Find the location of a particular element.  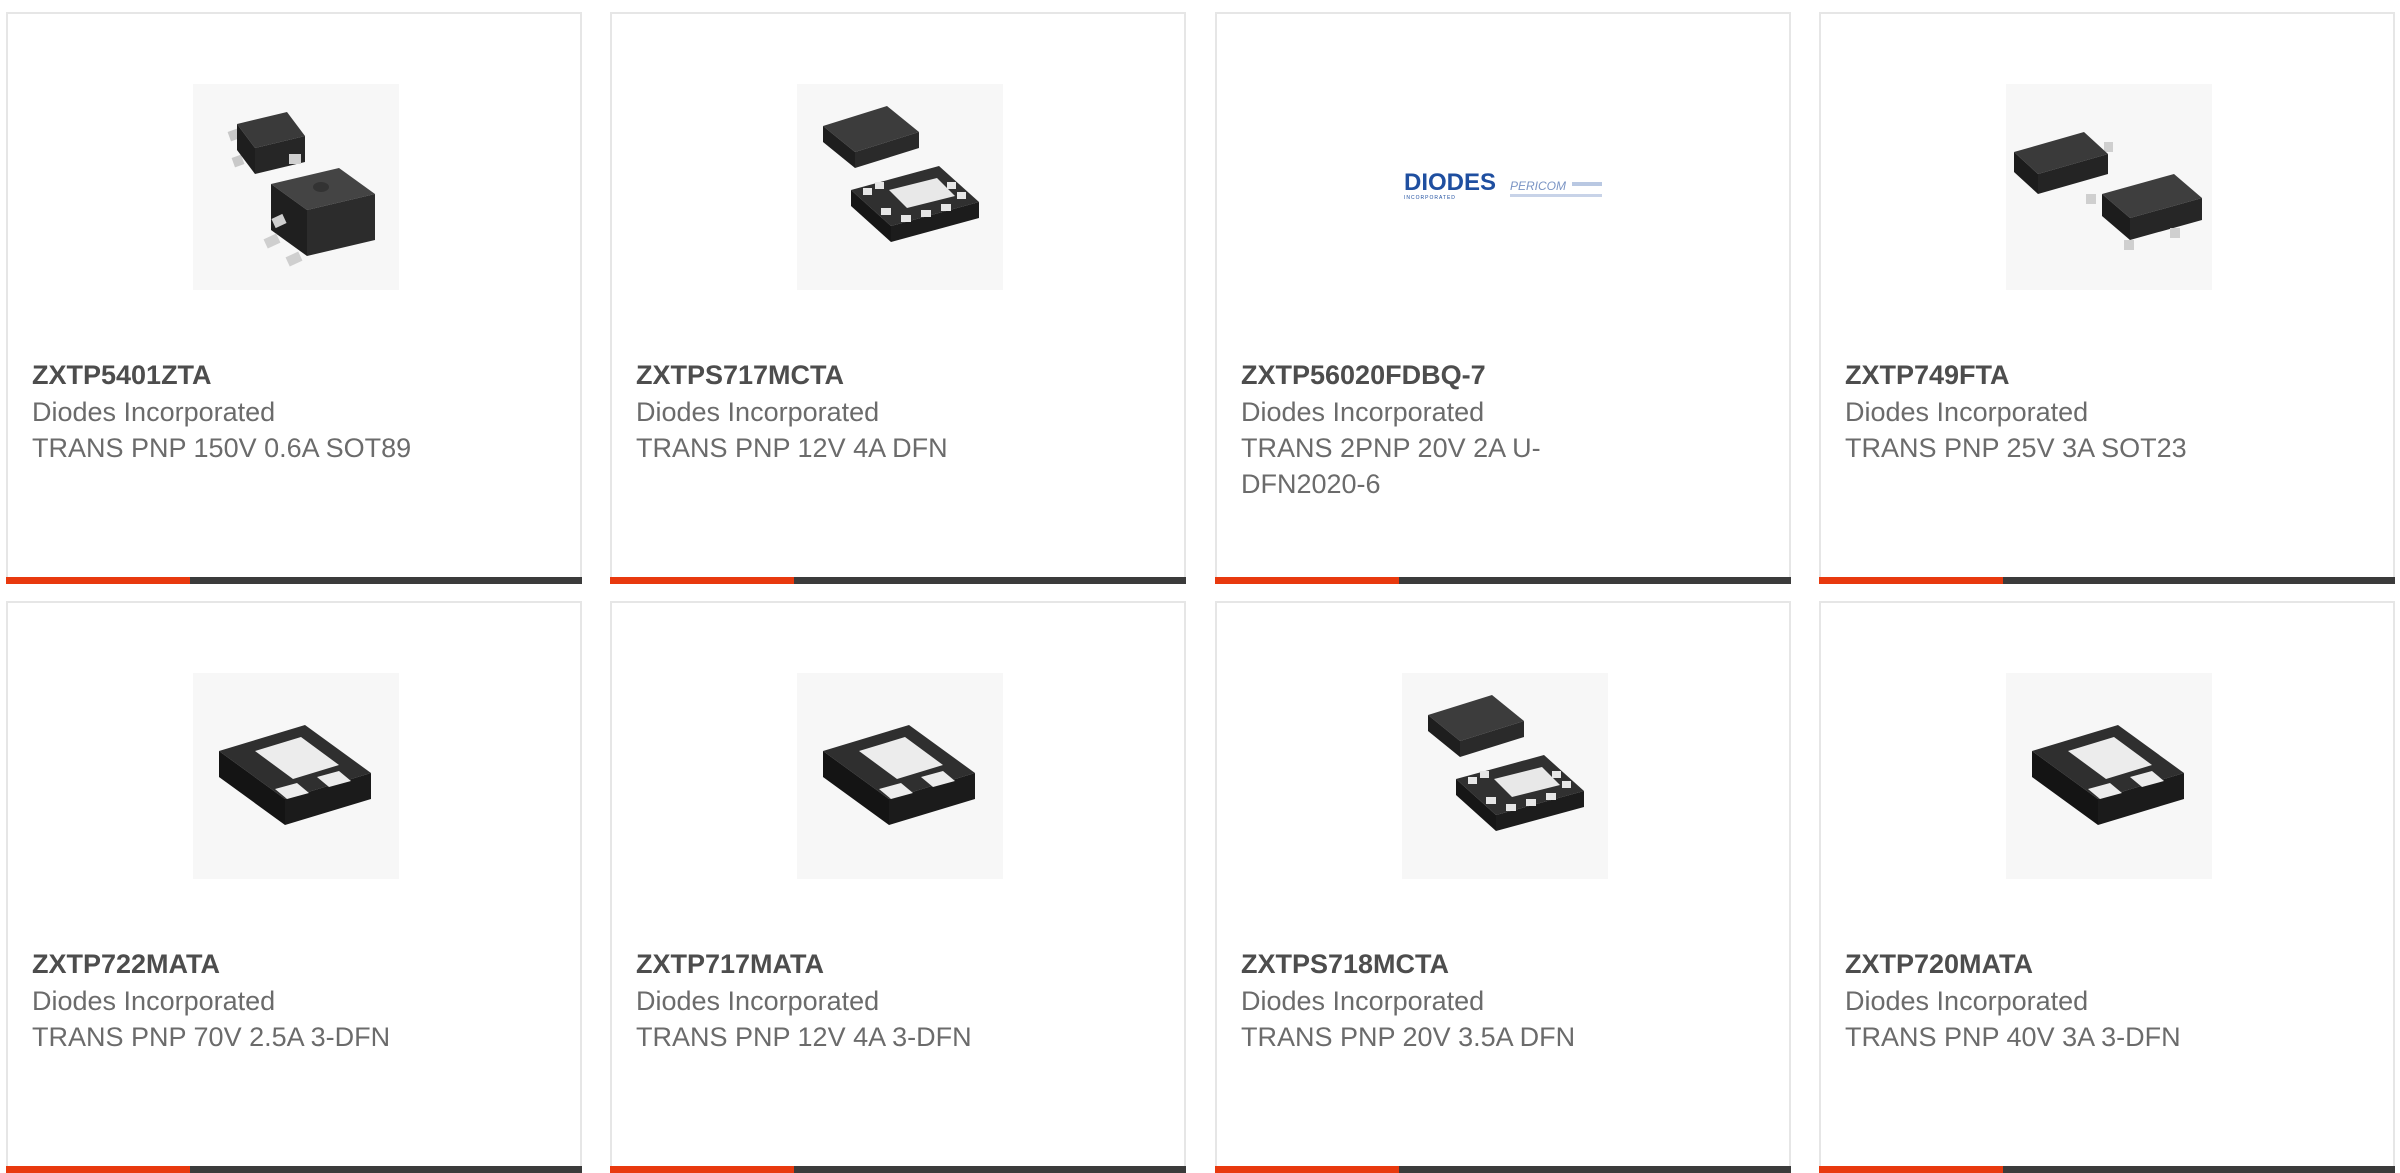

svg-text: INCORPORATED is located at coordinates (1430, 198).